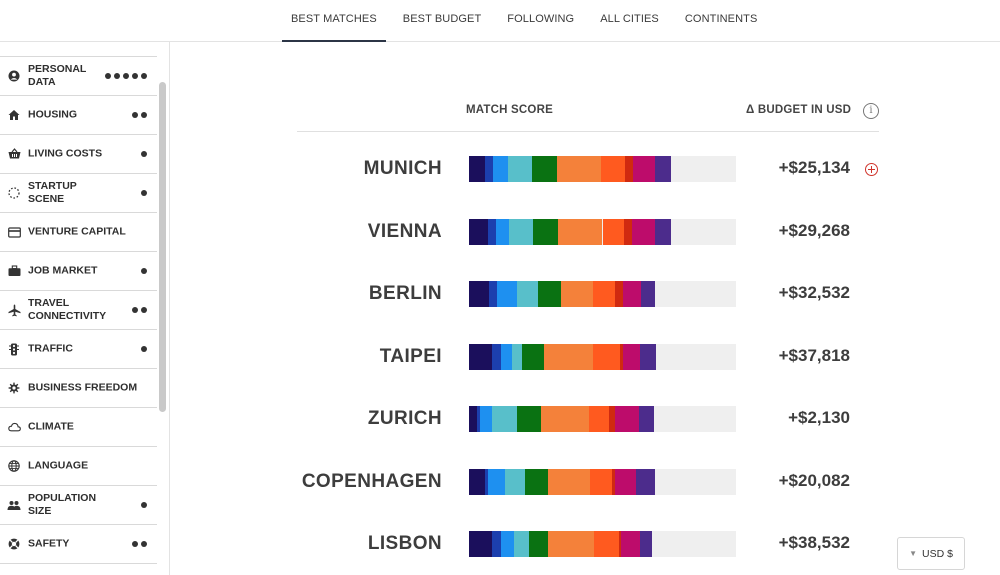 The image size is (1000, 575). I want to click on city-row-copenhagen: COPENHAGEN +$20,082, so click(597, 483).